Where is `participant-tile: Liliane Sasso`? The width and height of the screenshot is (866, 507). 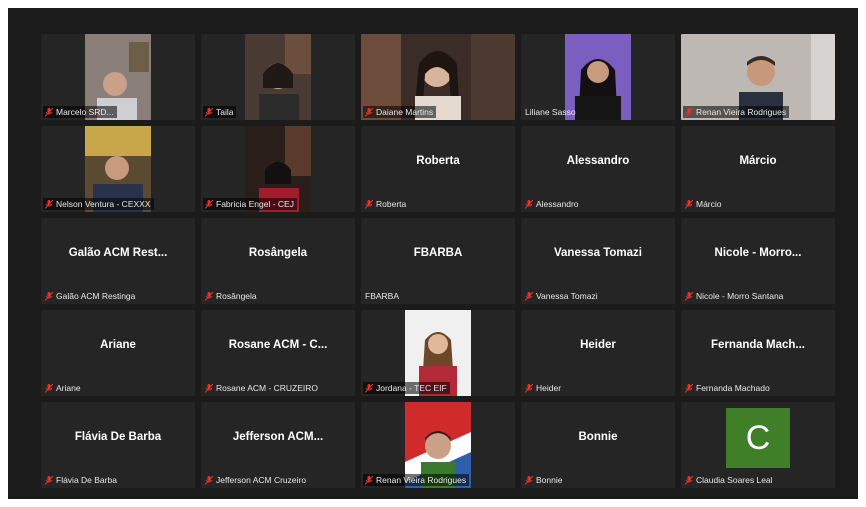 participant-tile: Liliane Sasso is located at coordinates (598, 77).